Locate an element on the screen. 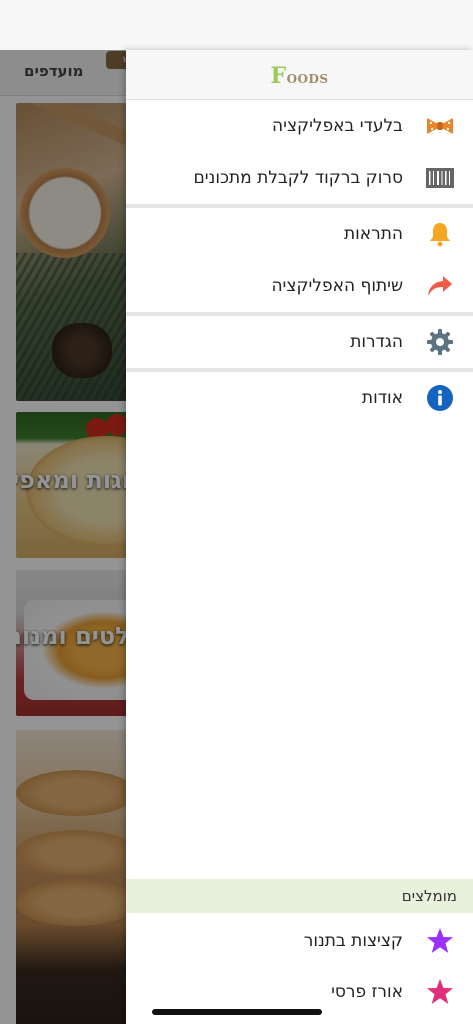 This screenshot has width=473, height=1024. menu-label: התראות is located at coordinates (373, 234).